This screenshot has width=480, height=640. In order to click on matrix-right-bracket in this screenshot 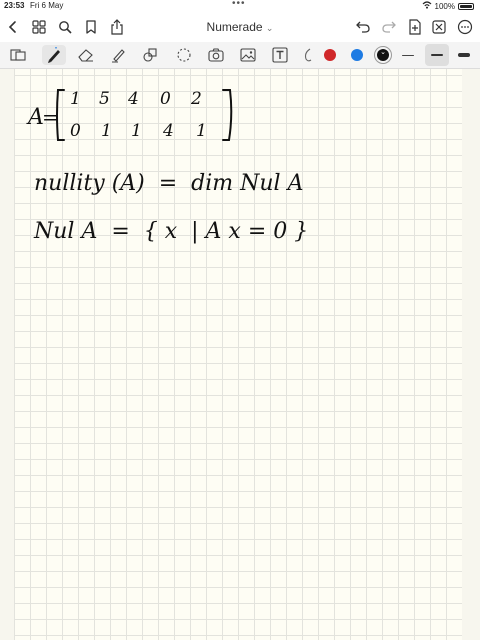, I will do `click(227, 115)`.